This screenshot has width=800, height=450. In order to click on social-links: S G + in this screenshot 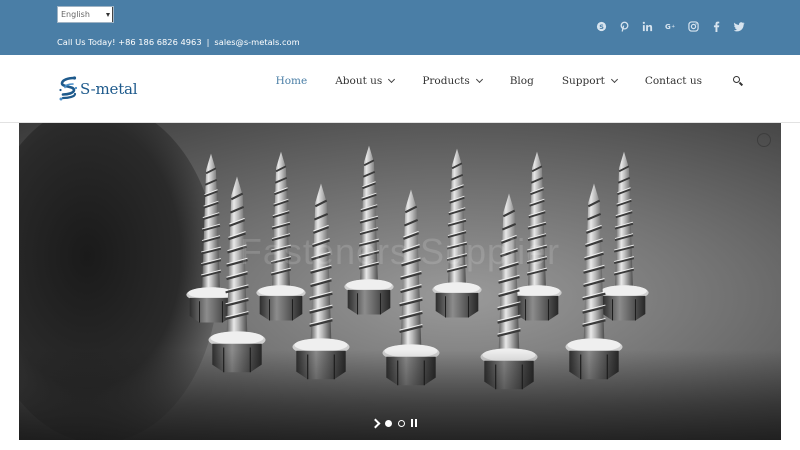, I will do `click(670, 26)`.